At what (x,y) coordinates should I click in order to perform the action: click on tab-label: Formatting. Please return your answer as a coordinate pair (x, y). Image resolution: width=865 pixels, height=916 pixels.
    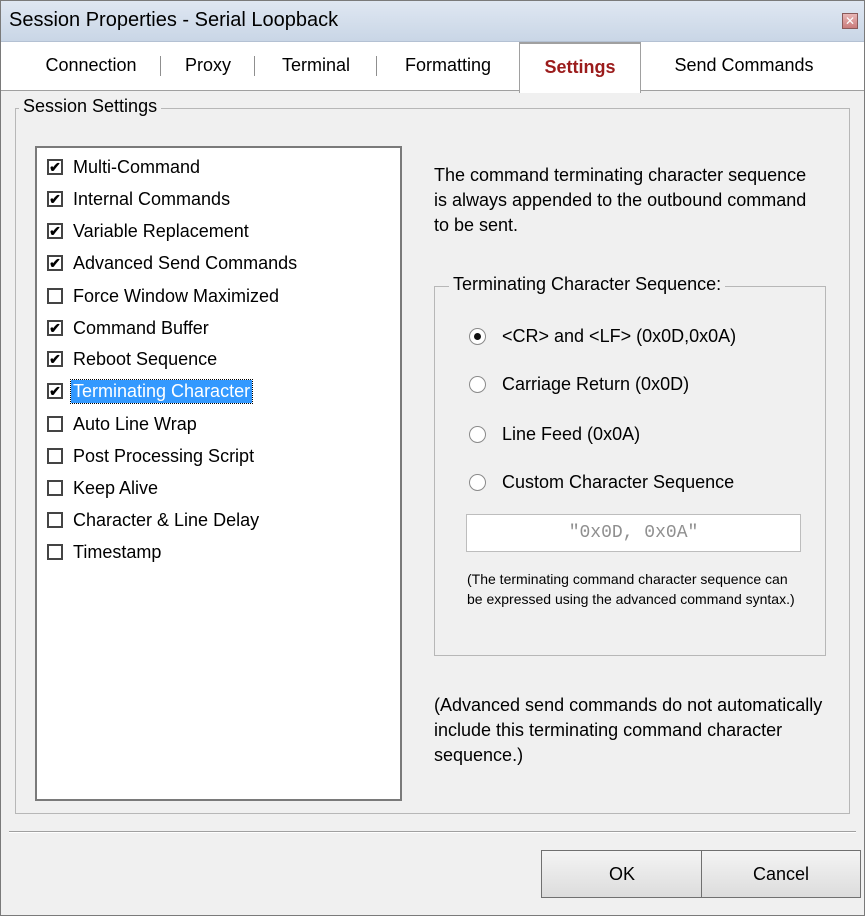
    Looking at the image, I should click on (448, 65).